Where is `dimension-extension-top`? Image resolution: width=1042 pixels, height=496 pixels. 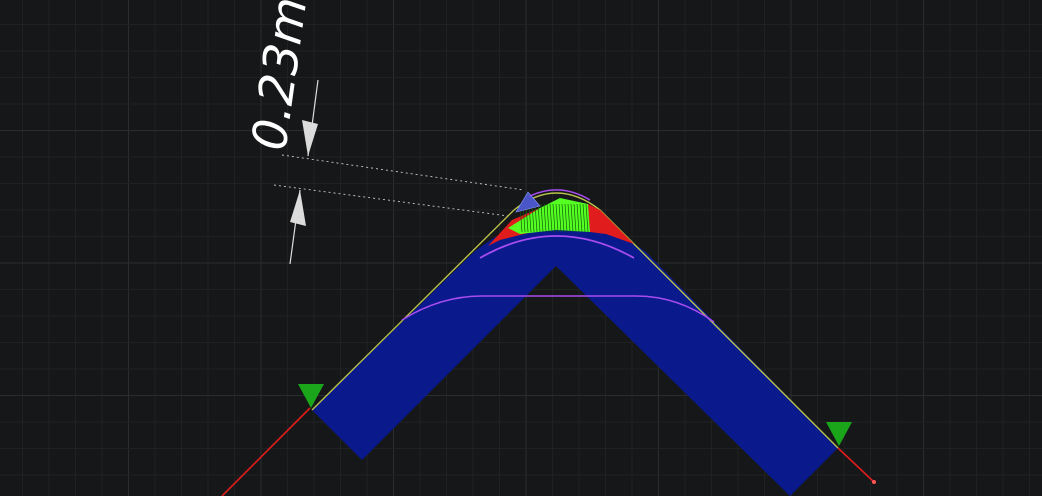
dimension-extension-top is located at coordinates (403, 172).